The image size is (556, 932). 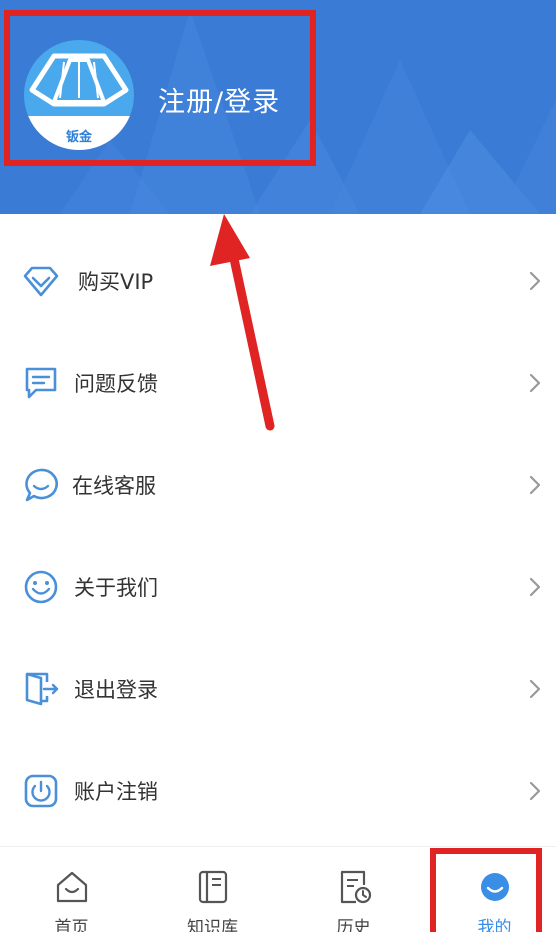 What do you see at coordinates (41, 791) in the screenshot?
I see `power-icon` at bounding box center [41, 791].